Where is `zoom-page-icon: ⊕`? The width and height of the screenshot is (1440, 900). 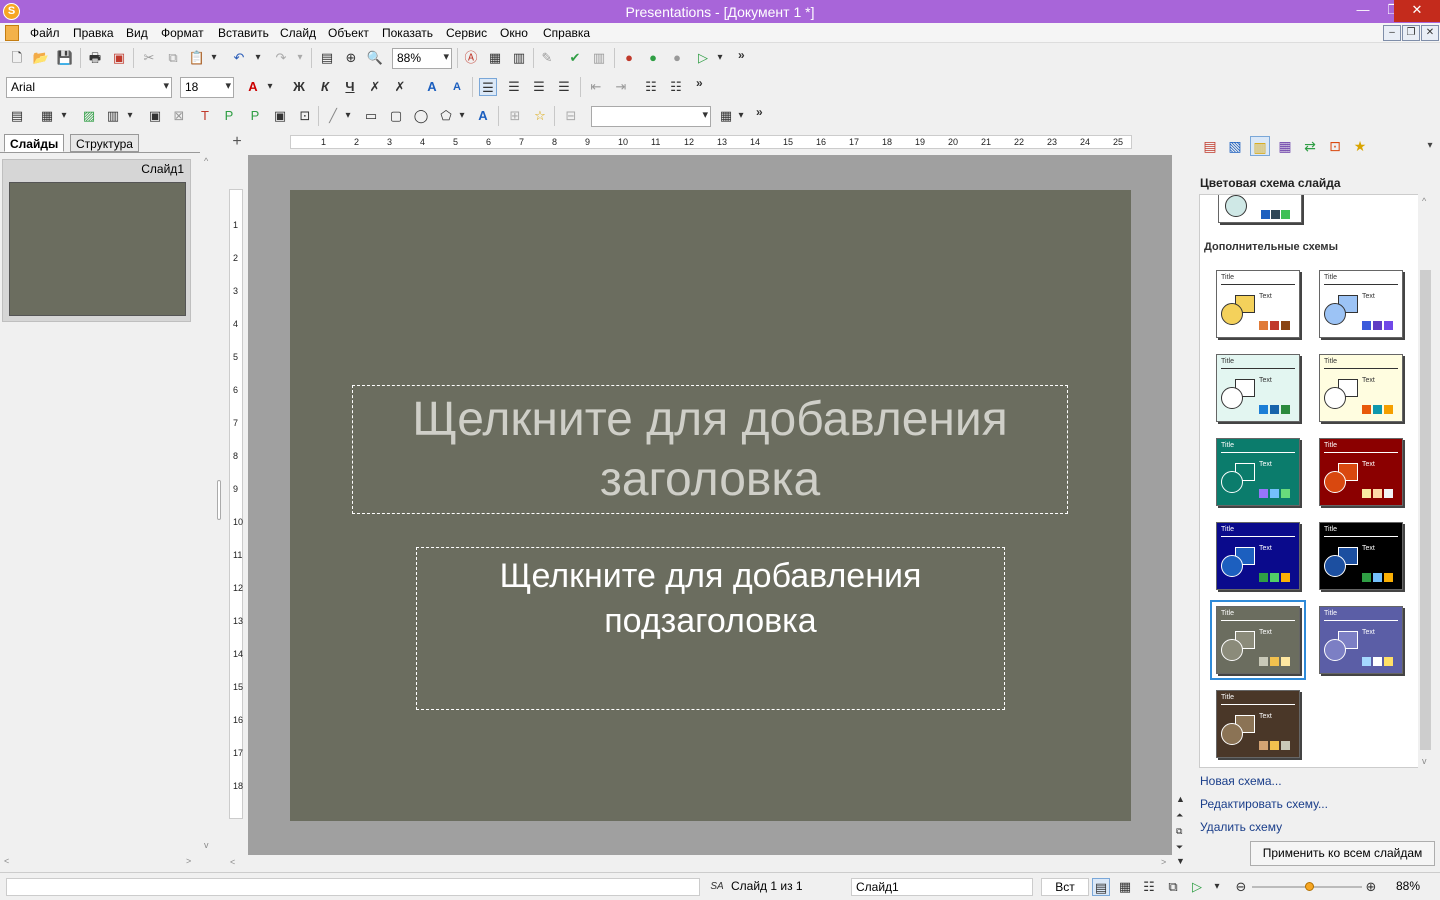 zoom-page-icon: ⊕ is located at coordinates (351, 58).